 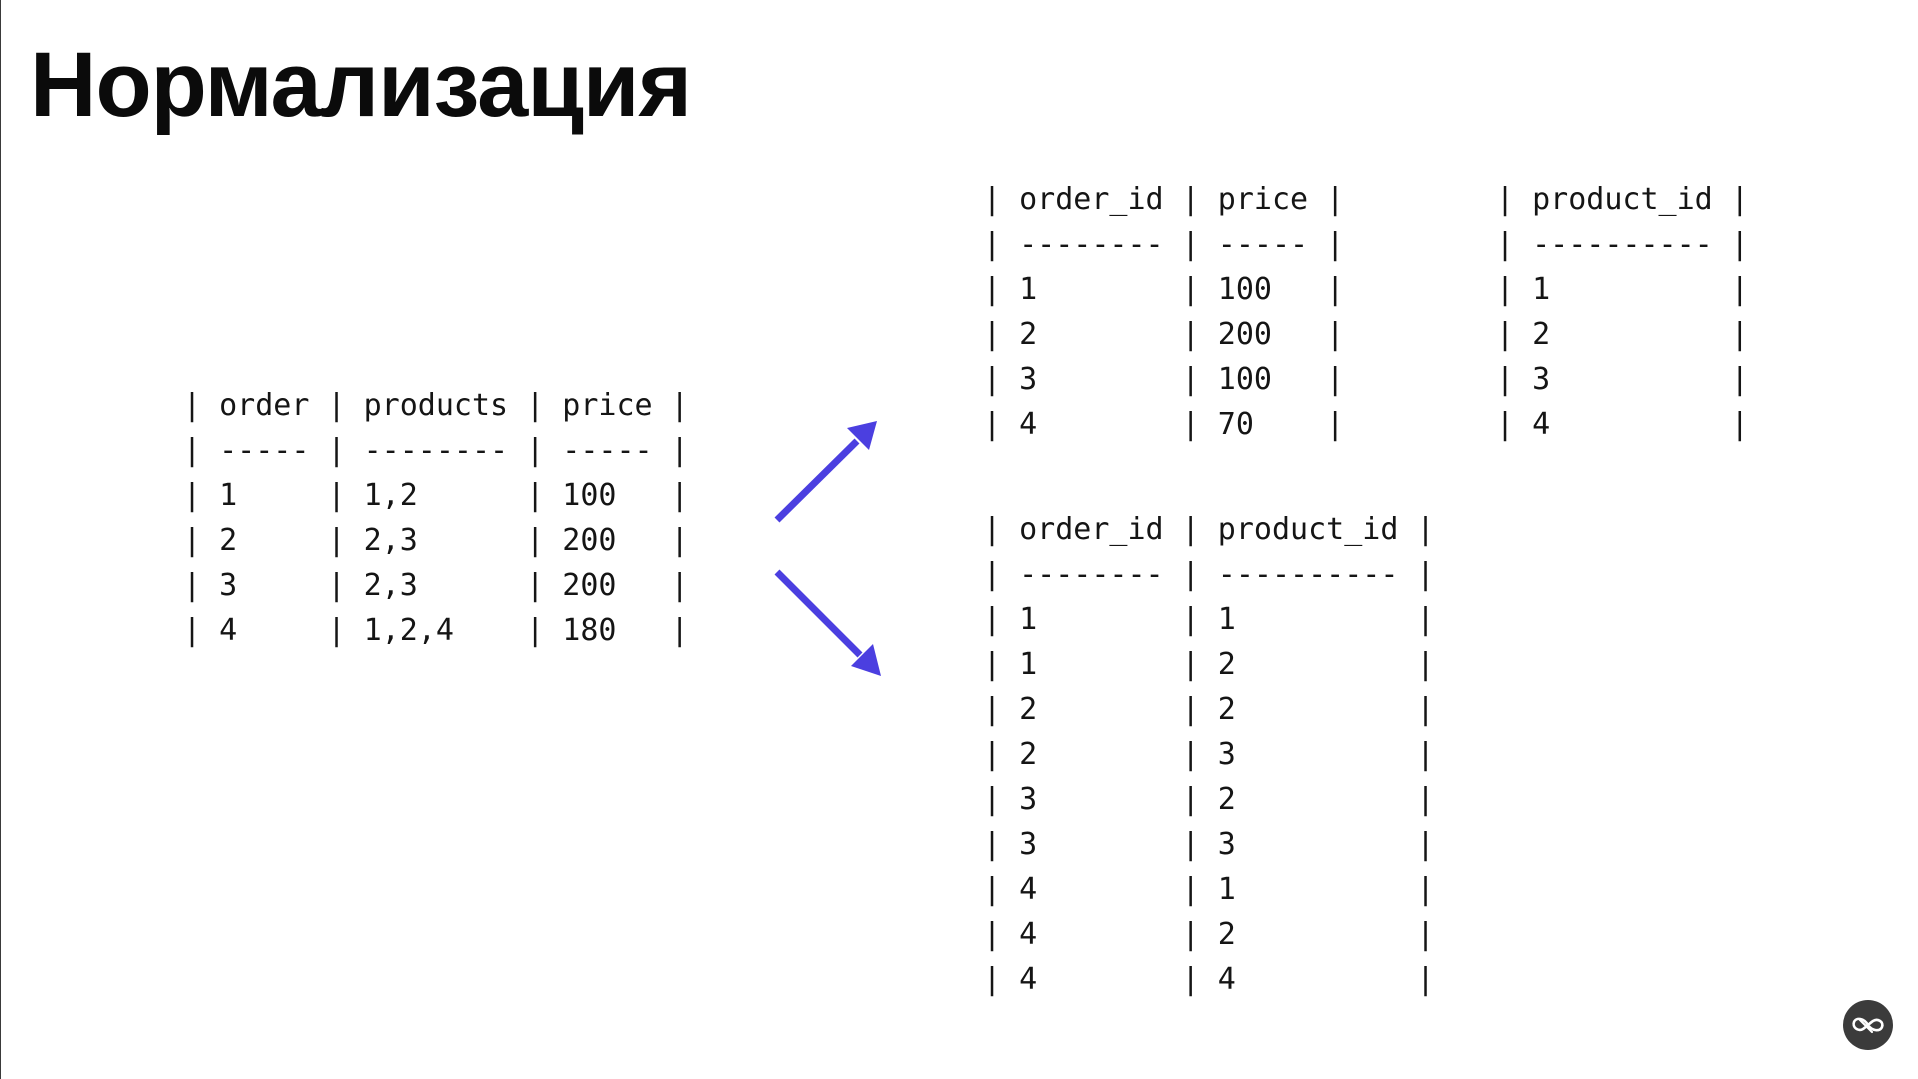 I want to click on order-products-table-row: | 3 | 2 |, so click(x=1209, y=799).